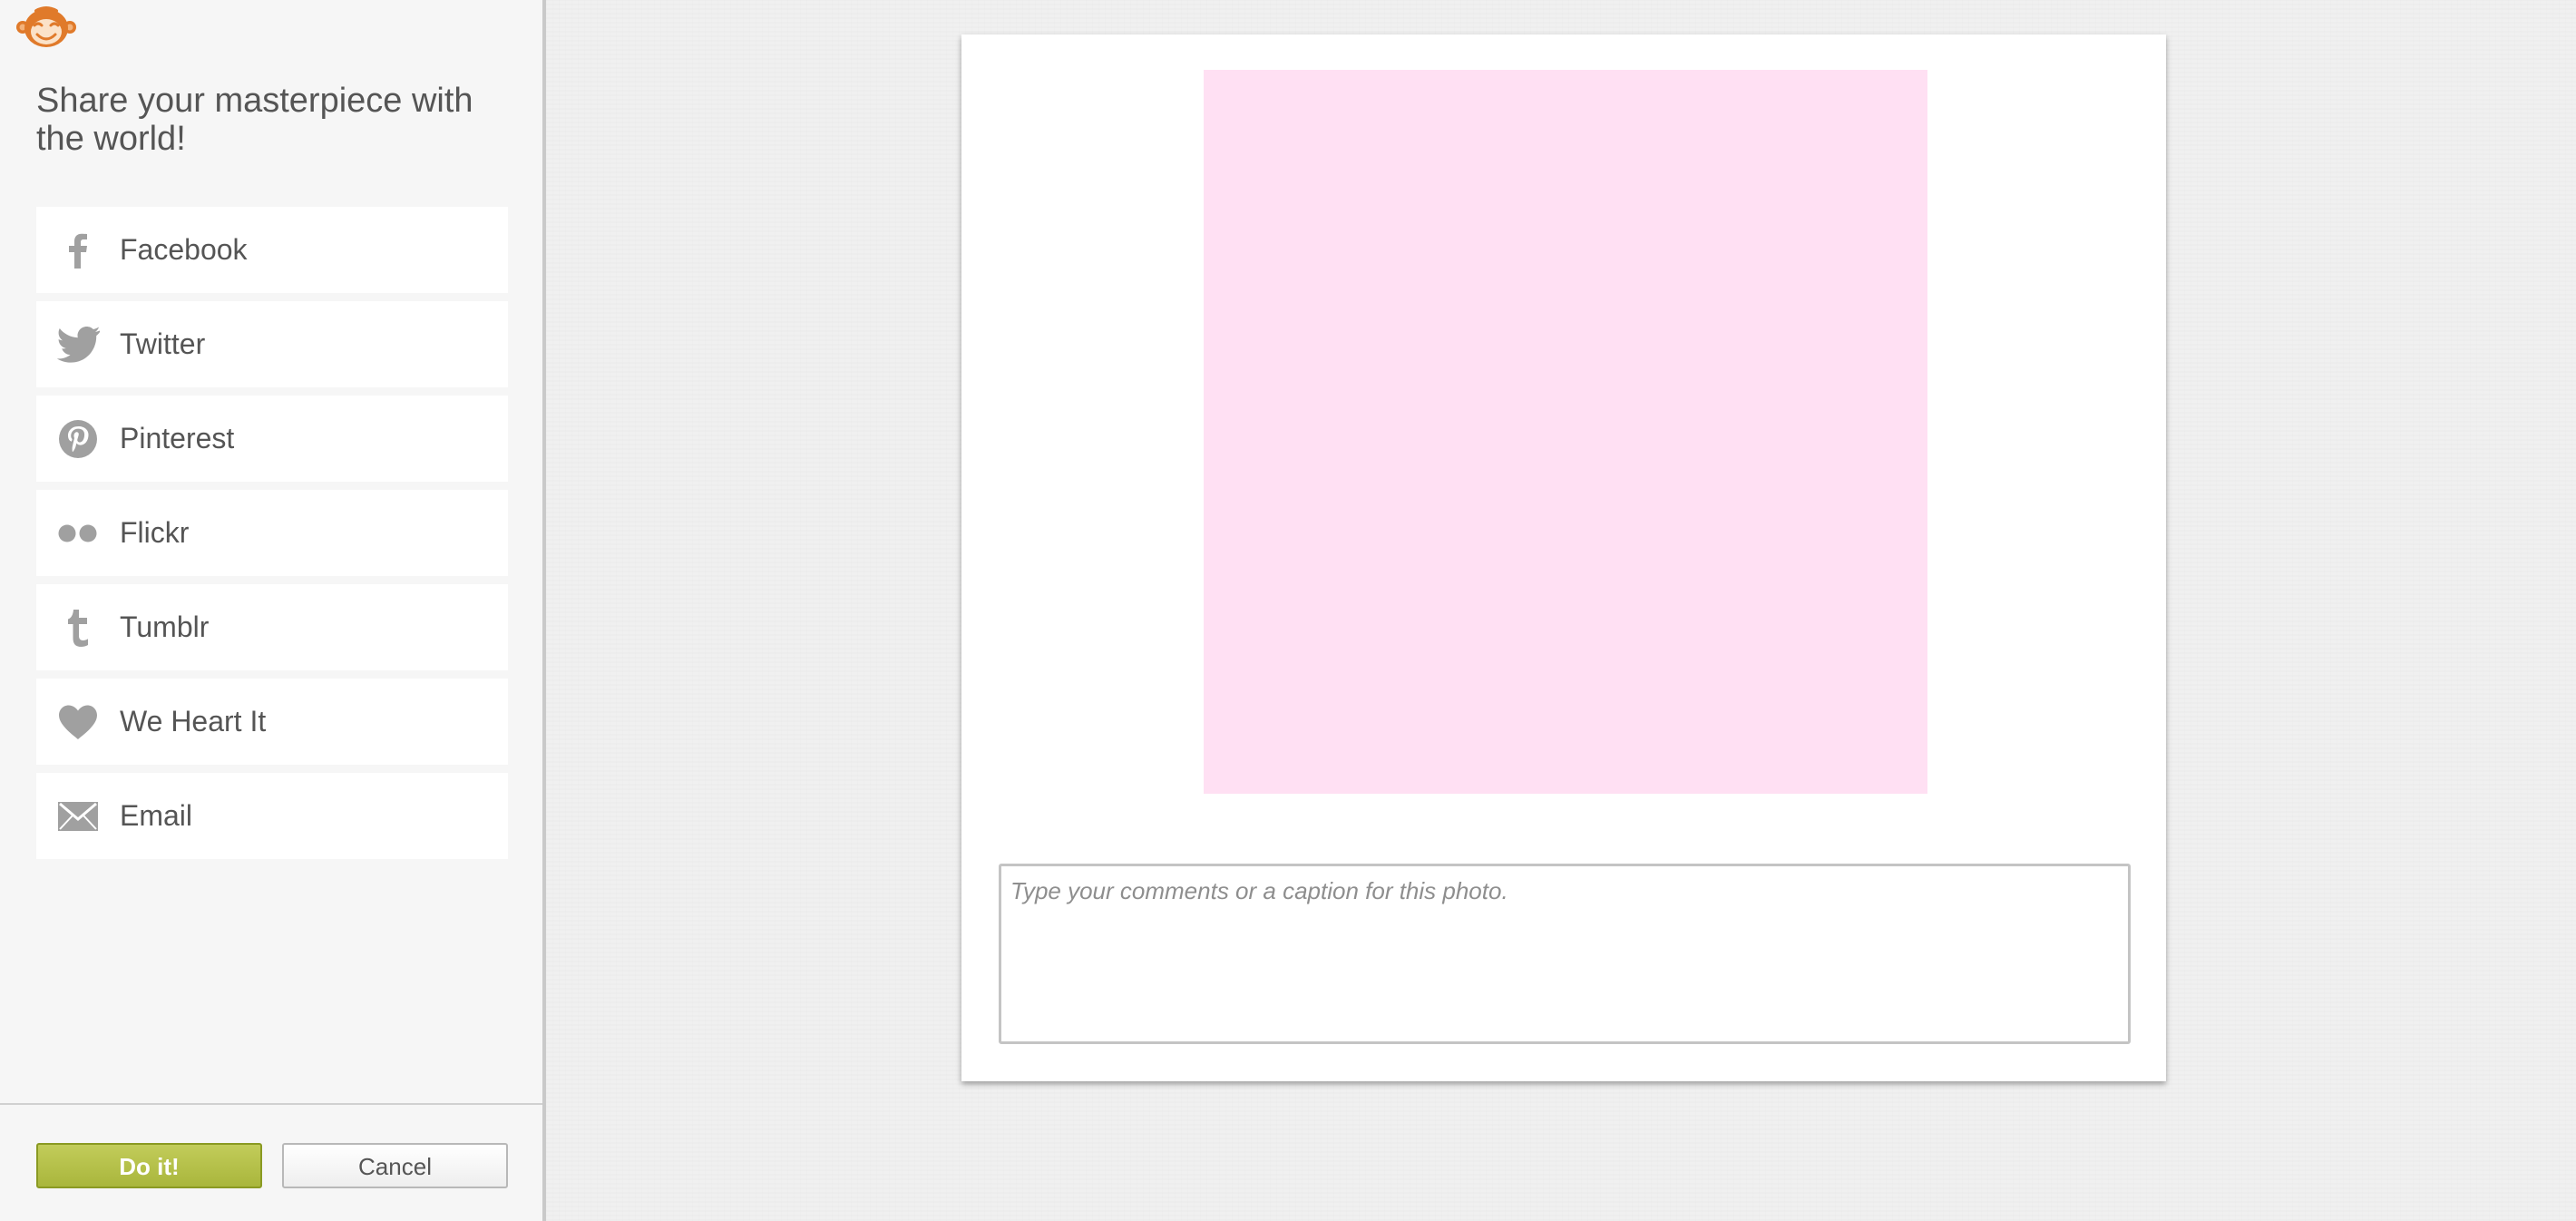 The height and width of the screenshot is (1221, 2576). I want to click on share-facebook: Facebook, so click(272, 250).